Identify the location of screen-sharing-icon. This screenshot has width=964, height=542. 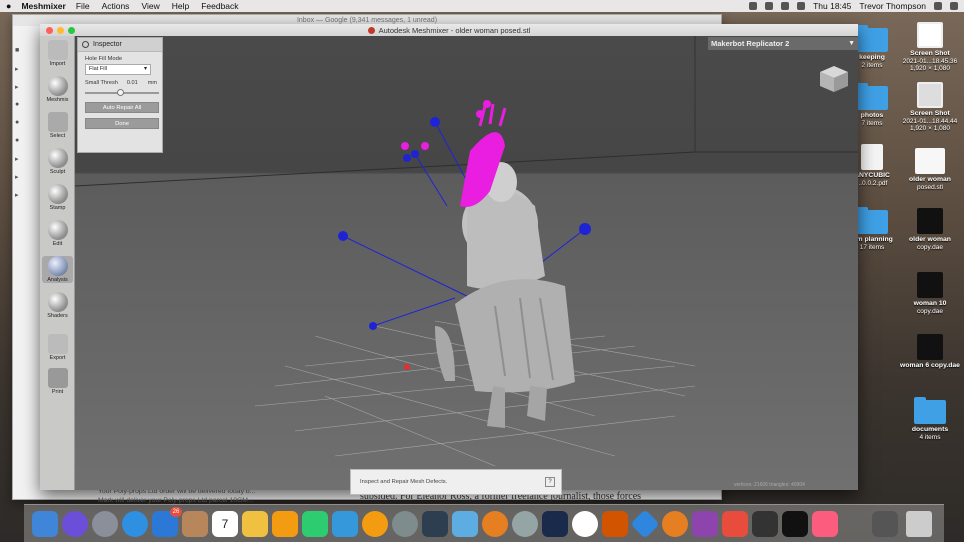
(435, 524).